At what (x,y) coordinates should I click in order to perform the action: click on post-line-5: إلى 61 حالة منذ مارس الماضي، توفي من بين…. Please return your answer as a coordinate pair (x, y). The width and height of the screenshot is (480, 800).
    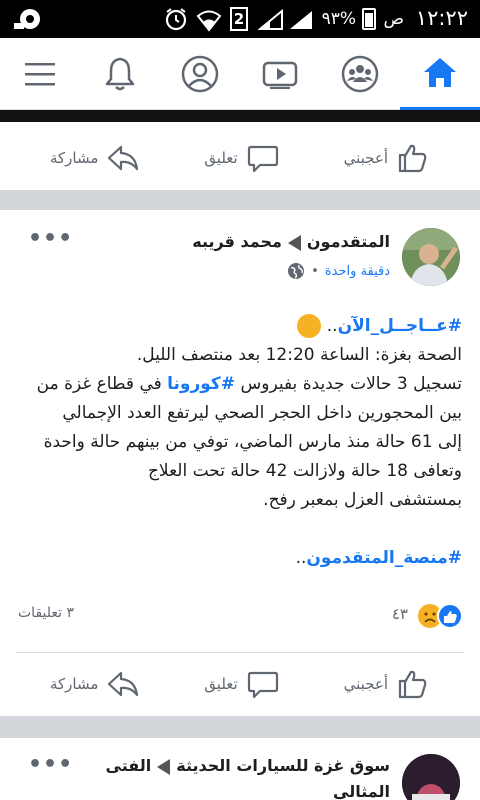
    Looking at the image, I should click on (252, 442).